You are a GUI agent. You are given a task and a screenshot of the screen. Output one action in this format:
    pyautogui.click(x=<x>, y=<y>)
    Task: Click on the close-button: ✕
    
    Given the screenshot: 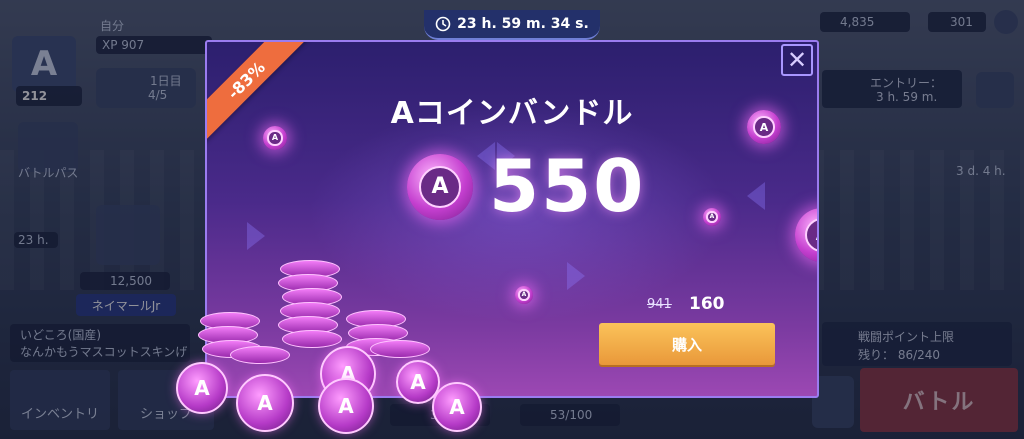 What is the action you would take?
    pyautogui.click(x=797, y=60)
    